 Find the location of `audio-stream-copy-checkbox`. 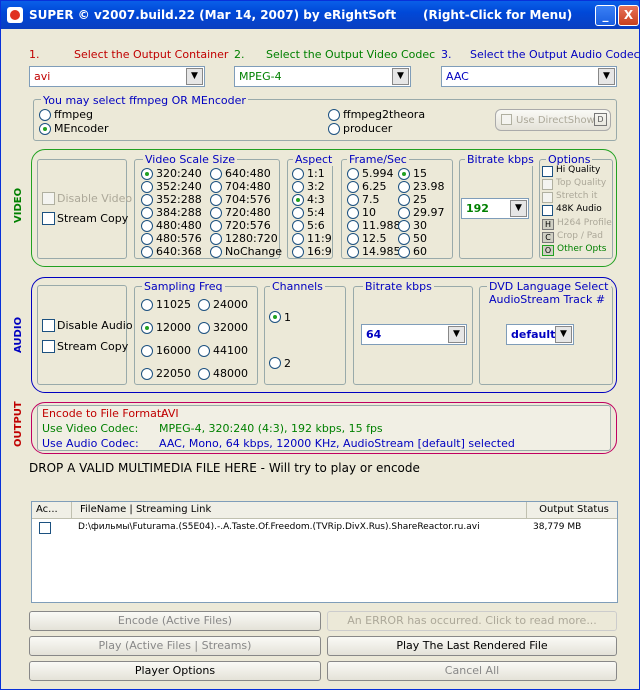

audio-stream-copy-checkbox is located at coordinates (48, 346).